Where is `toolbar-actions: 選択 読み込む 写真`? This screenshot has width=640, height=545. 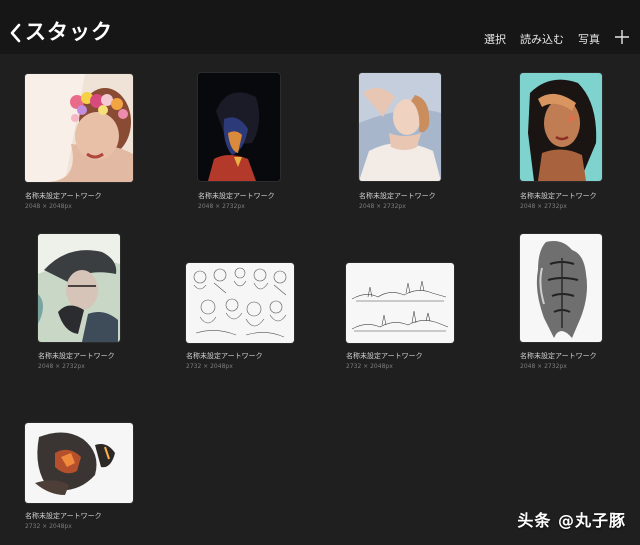
toolbar-actions: 選択 読み込む 写真 is located at coordinates (550, 37).